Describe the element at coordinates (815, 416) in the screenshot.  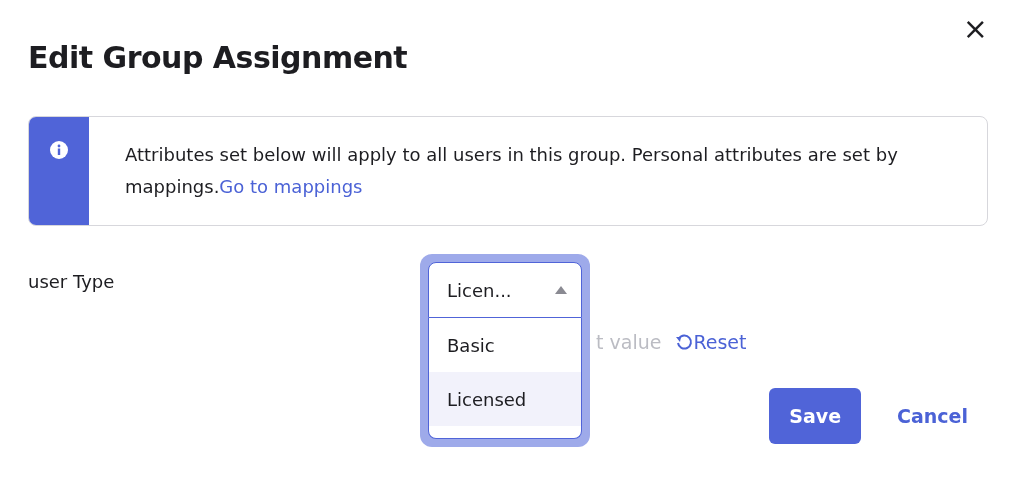
I see `save-button: Save` at that location.